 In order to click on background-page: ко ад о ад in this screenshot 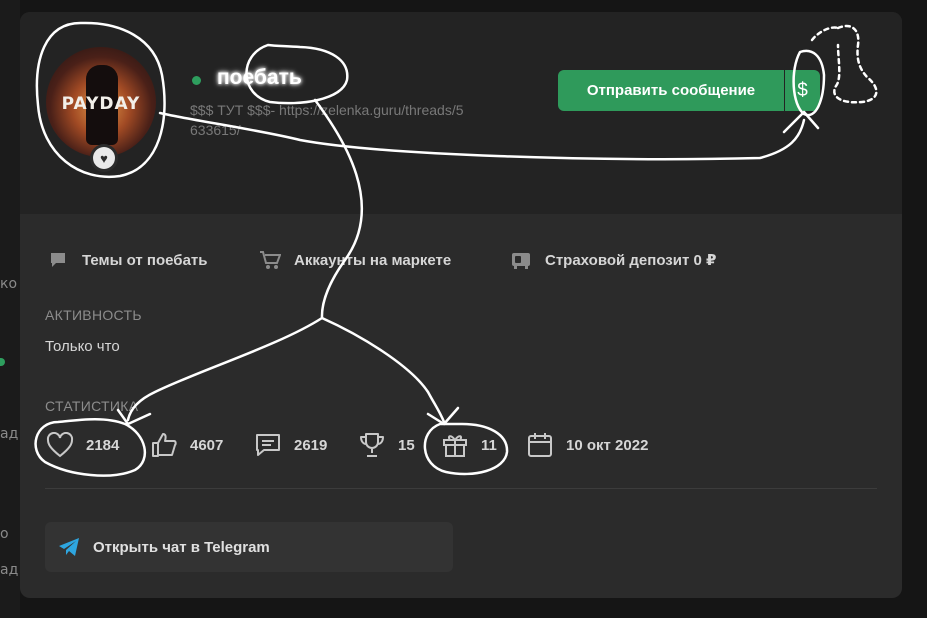, I will do `click(10, 309)`.